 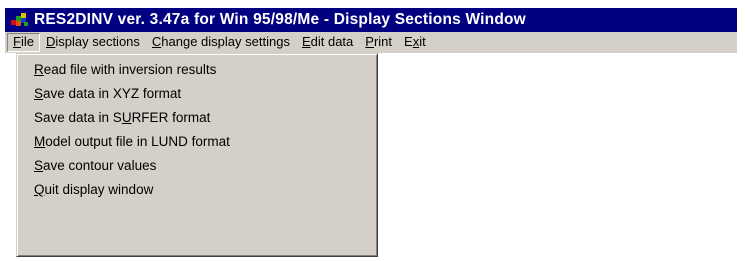 What do you see at coordinates (197, 166) in the screenshot?
I see `menu-item-save-contour-values: Save contour values` at bounding box center [197, 166].